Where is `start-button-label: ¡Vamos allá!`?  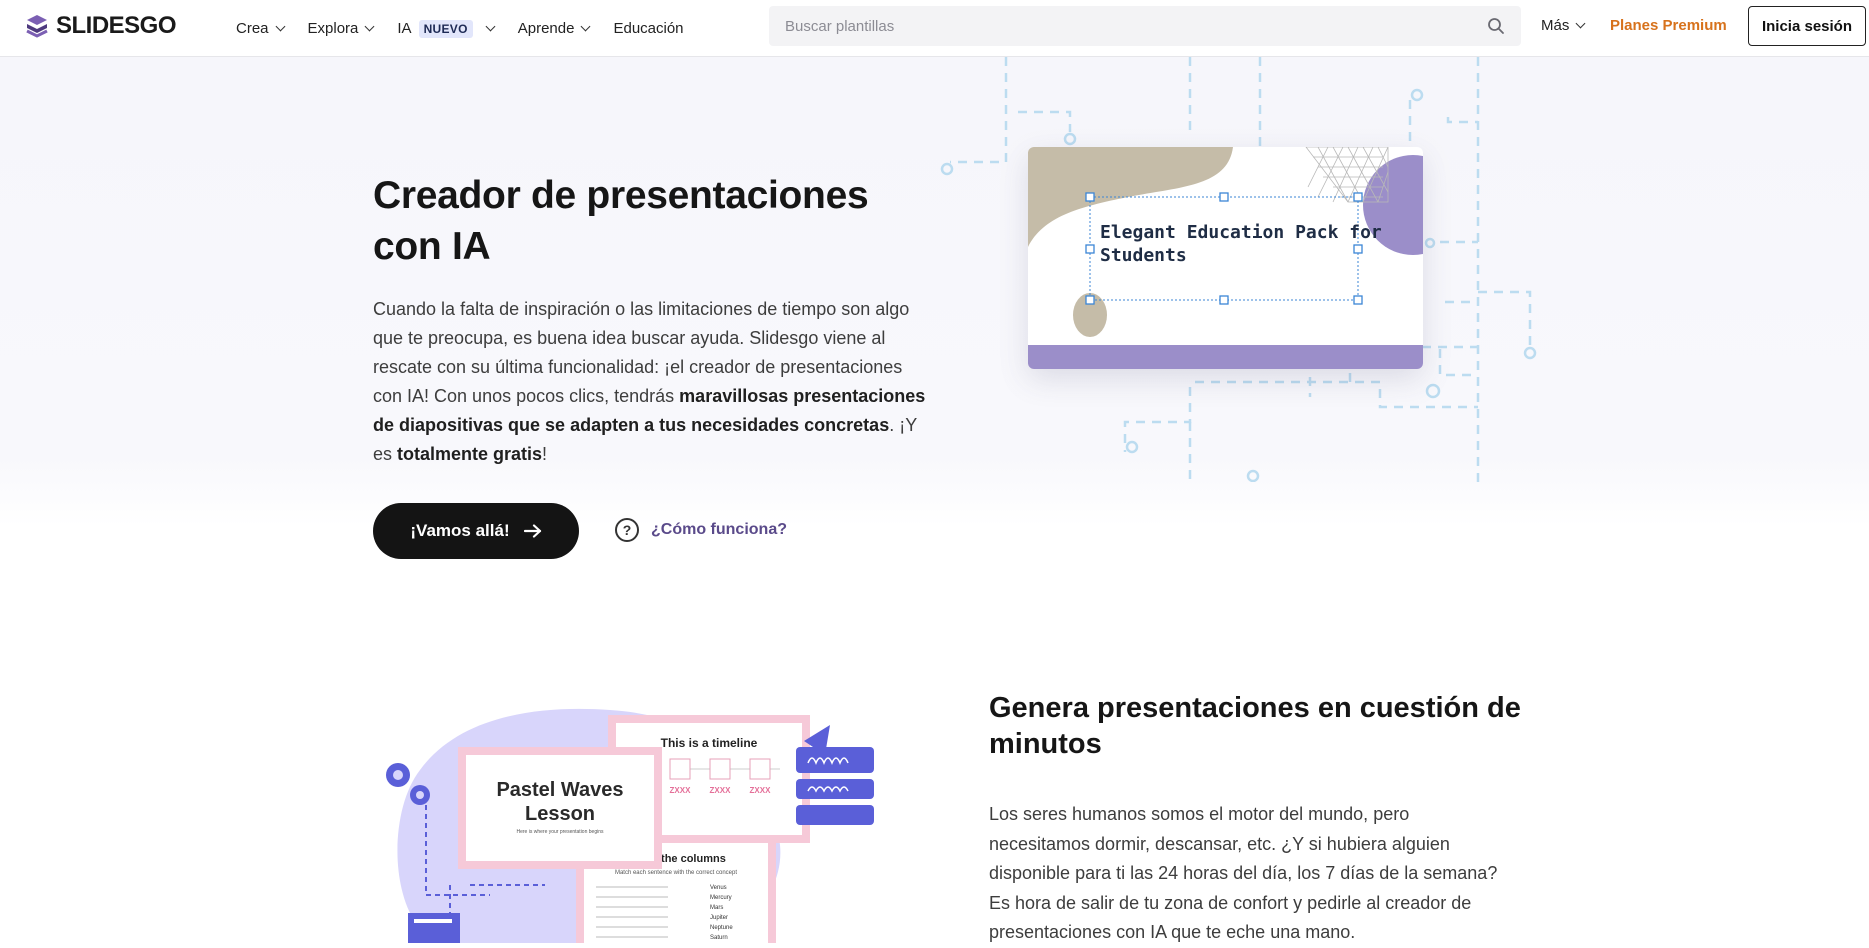 start-button-label: ¡Vamos allá! is located at coordinates (460, 530).